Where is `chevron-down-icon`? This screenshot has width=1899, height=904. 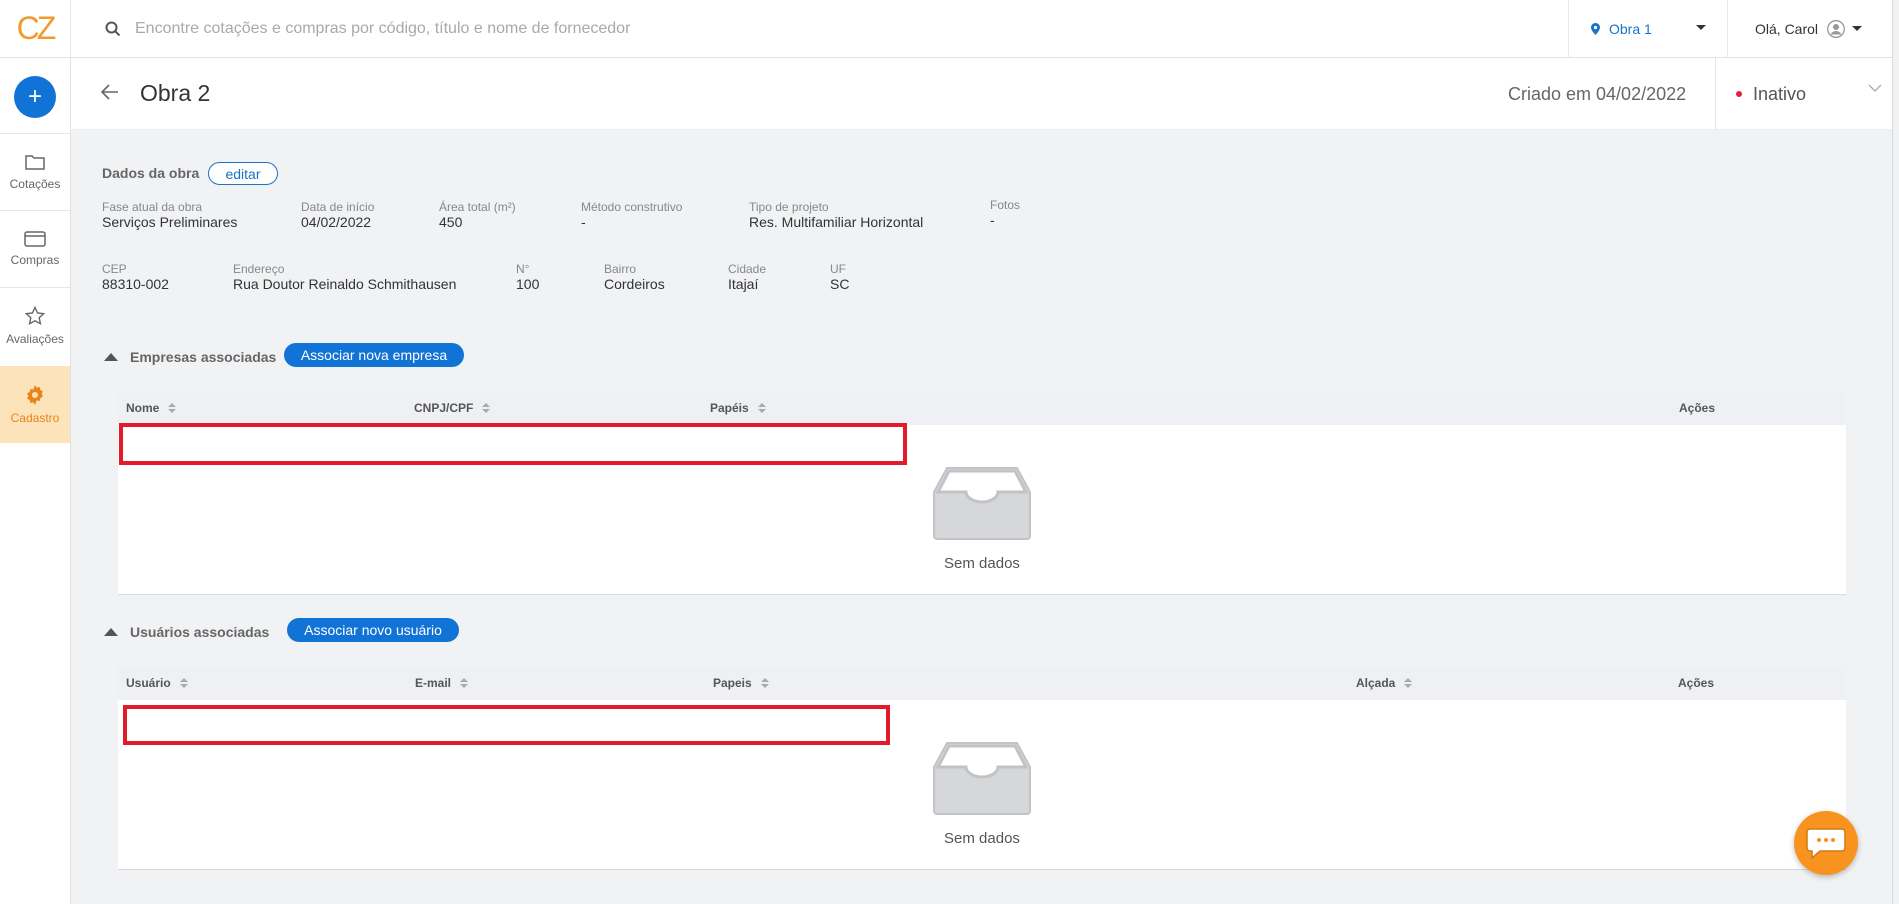
chevron-down-icon is located at coordinates (1875, 88).